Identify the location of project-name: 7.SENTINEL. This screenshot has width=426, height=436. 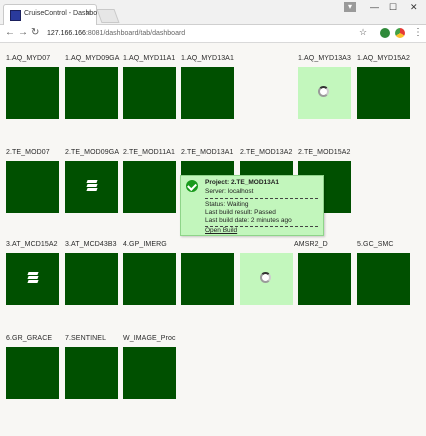
(86, 338).